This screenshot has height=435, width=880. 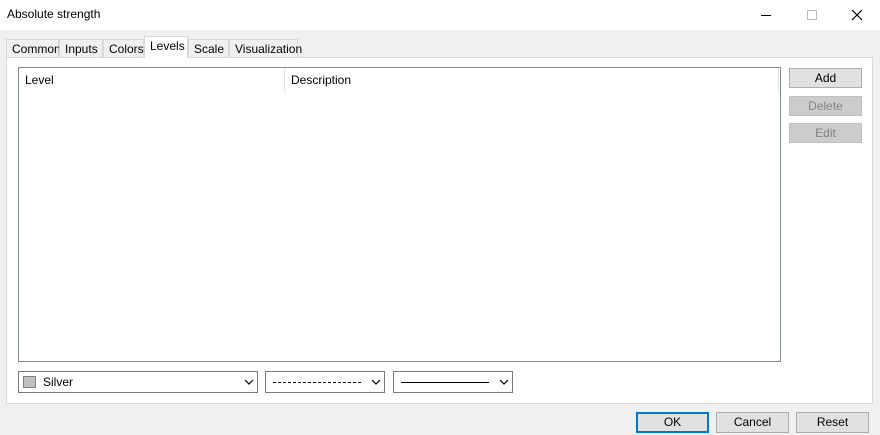 What do you see at coordinates (445, 382) in the screenshot?
I see `solid-line-preview` at bounding box center [445, 382].